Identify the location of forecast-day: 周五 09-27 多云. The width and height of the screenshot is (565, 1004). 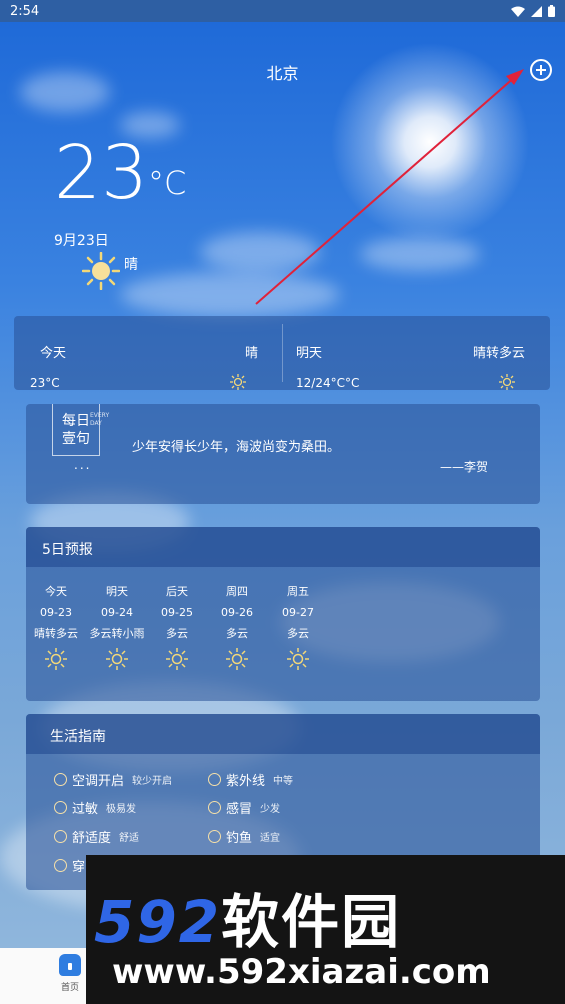
(298, 625).